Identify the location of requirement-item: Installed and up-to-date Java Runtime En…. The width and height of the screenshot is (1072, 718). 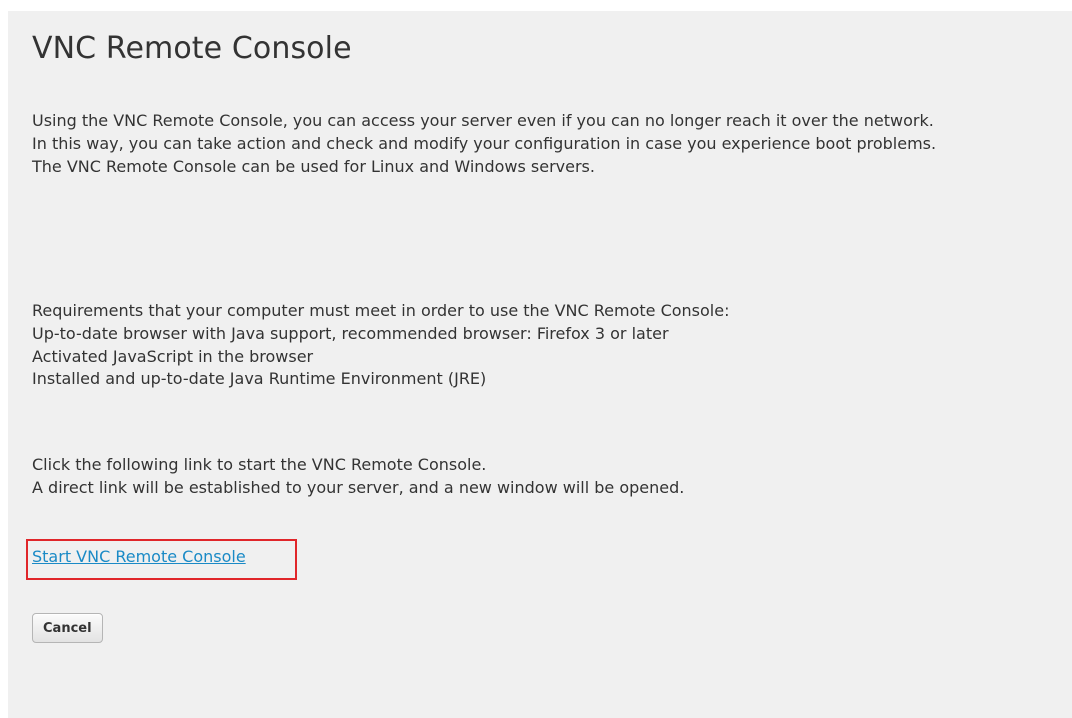
(259, 379).